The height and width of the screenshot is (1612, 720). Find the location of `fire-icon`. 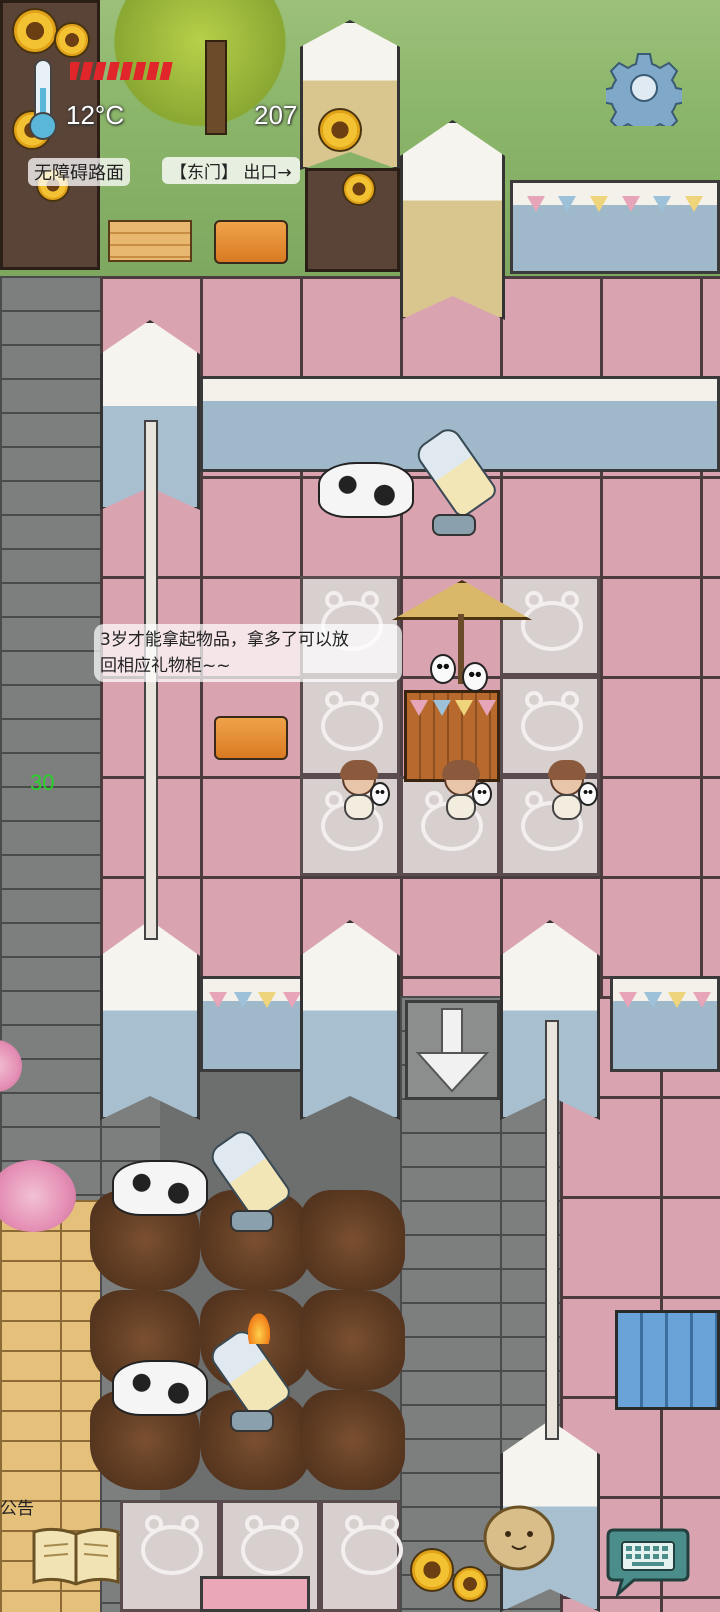

fire-icon is located at coordinates (259, 1327).